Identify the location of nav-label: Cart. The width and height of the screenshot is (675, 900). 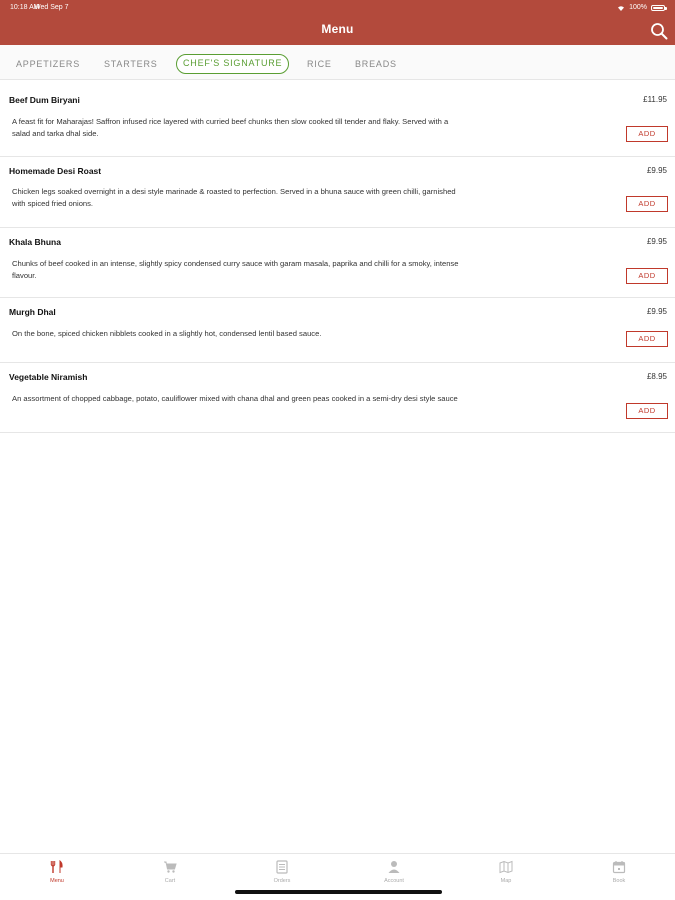
(170, 881).